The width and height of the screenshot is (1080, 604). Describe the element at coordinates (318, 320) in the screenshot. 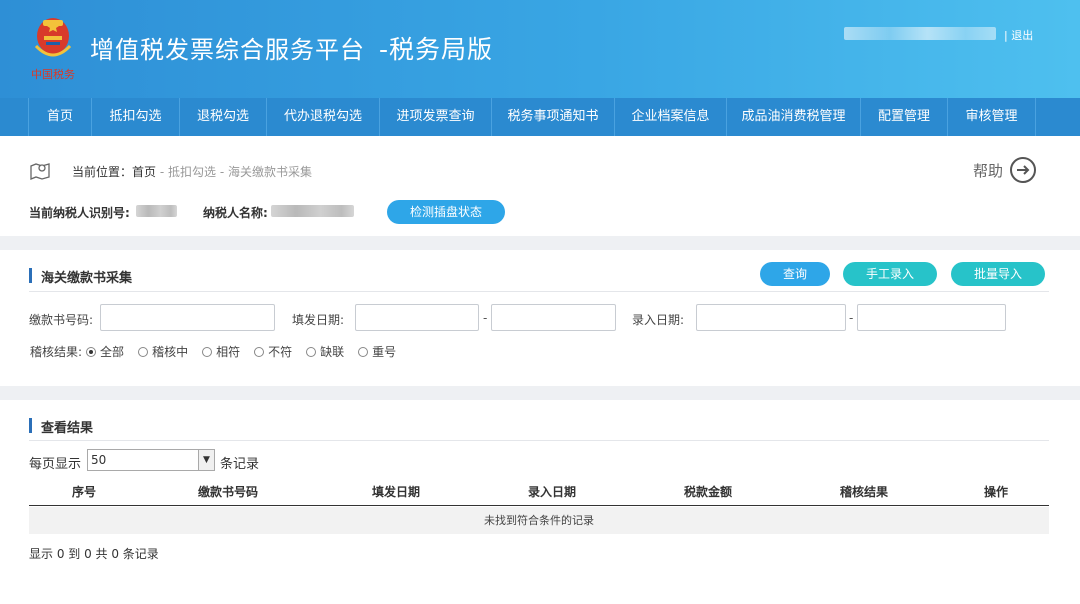

I see `issue-date-label: 填发日期:` at that location.